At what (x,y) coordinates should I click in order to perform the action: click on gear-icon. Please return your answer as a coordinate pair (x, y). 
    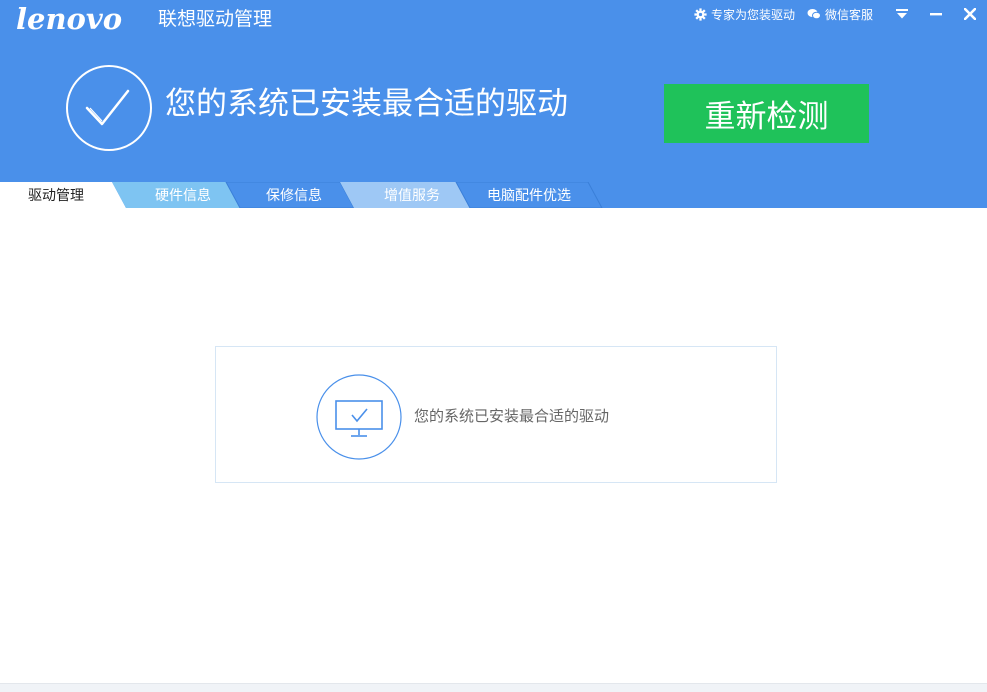
    Looking at the image, I should click on (700, 14).